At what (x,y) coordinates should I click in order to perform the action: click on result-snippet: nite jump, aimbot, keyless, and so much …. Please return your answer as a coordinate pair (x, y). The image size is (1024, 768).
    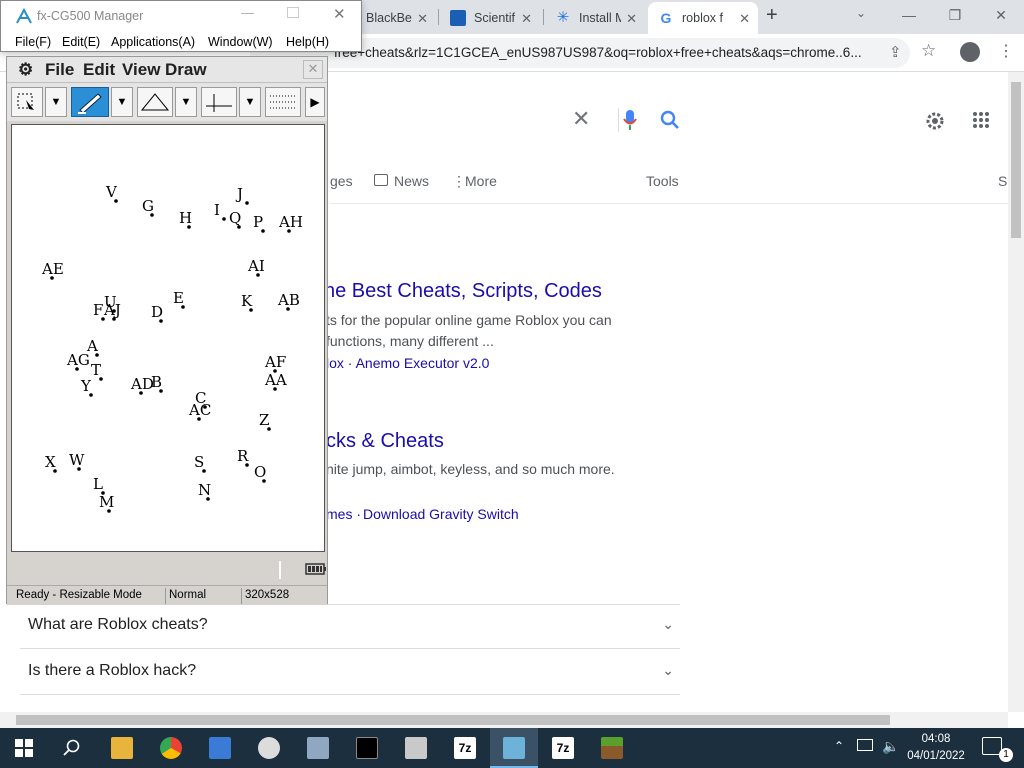
    Looking at the image, I should click on (470, 469).